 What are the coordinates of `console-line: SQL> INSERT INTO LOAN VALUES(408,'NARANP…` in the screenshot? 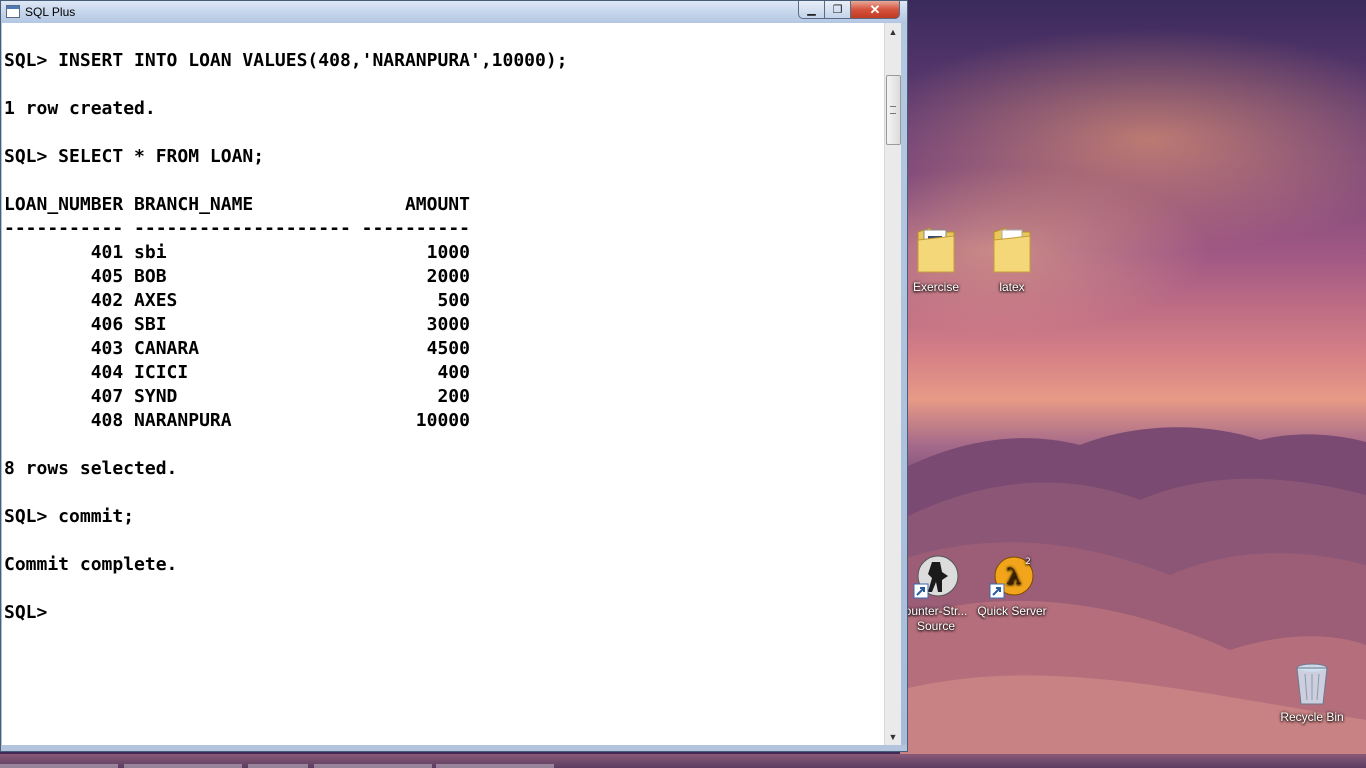 It's located at (286, 60).